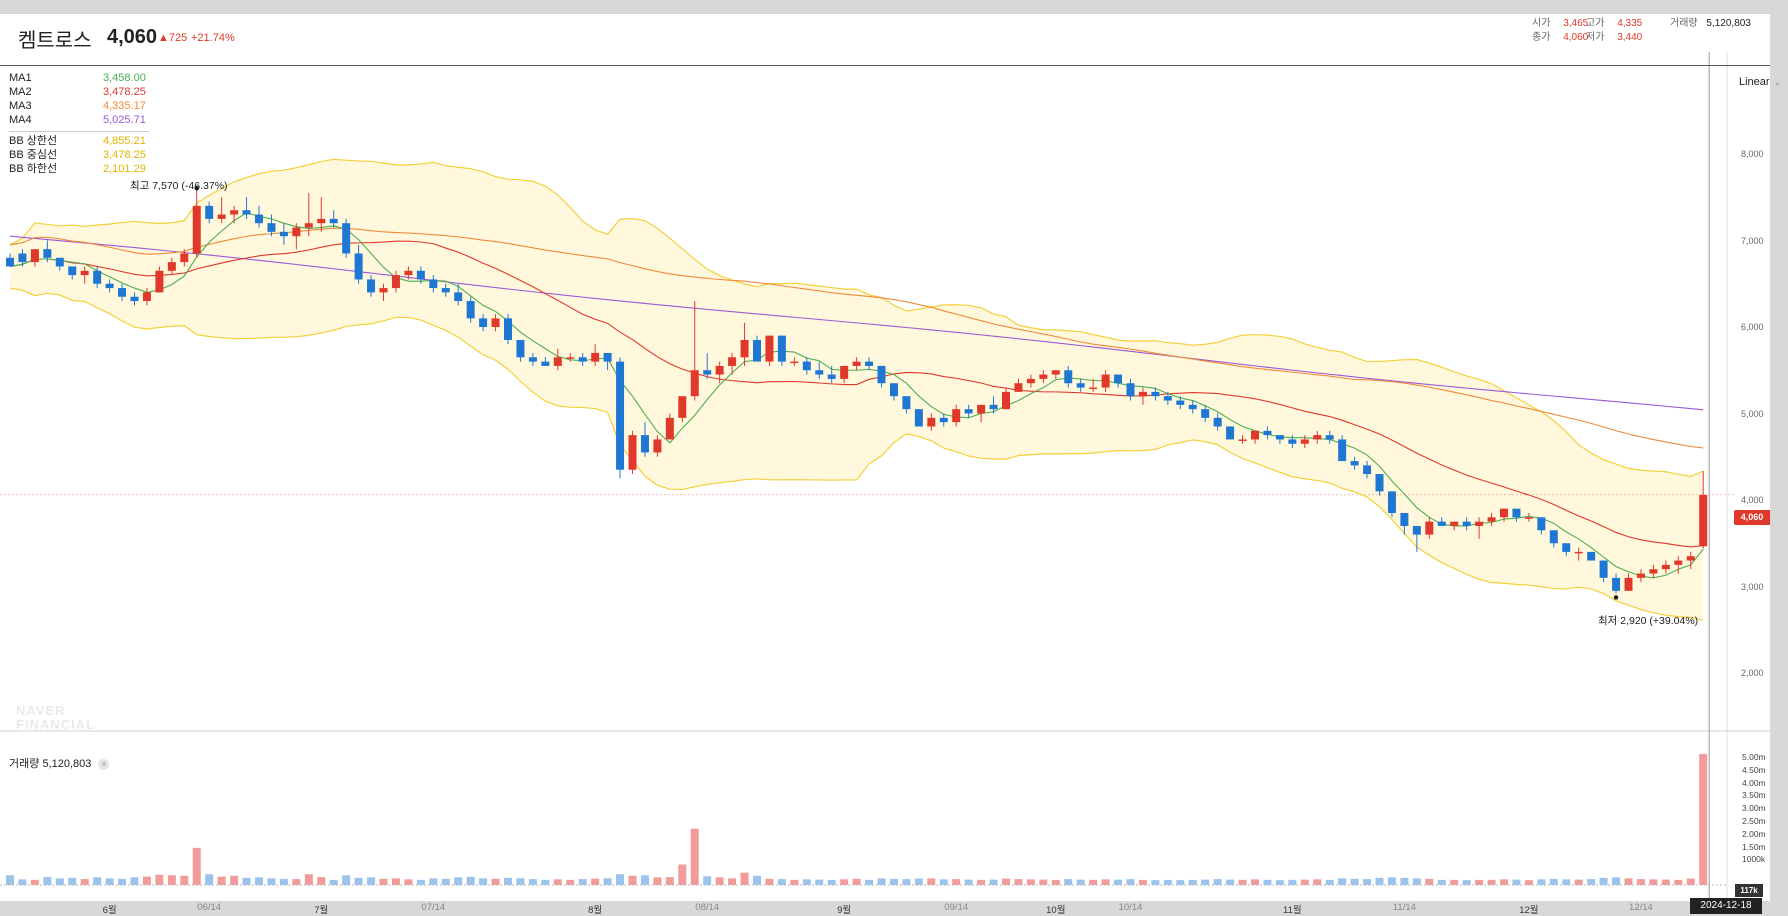 This screenshot has width=1788, height=916. What do you see at coordinates (78, 121) in the screenshot?
I see `legend-ma4: MA4 5,025.71` at bounding box center [78, 121].